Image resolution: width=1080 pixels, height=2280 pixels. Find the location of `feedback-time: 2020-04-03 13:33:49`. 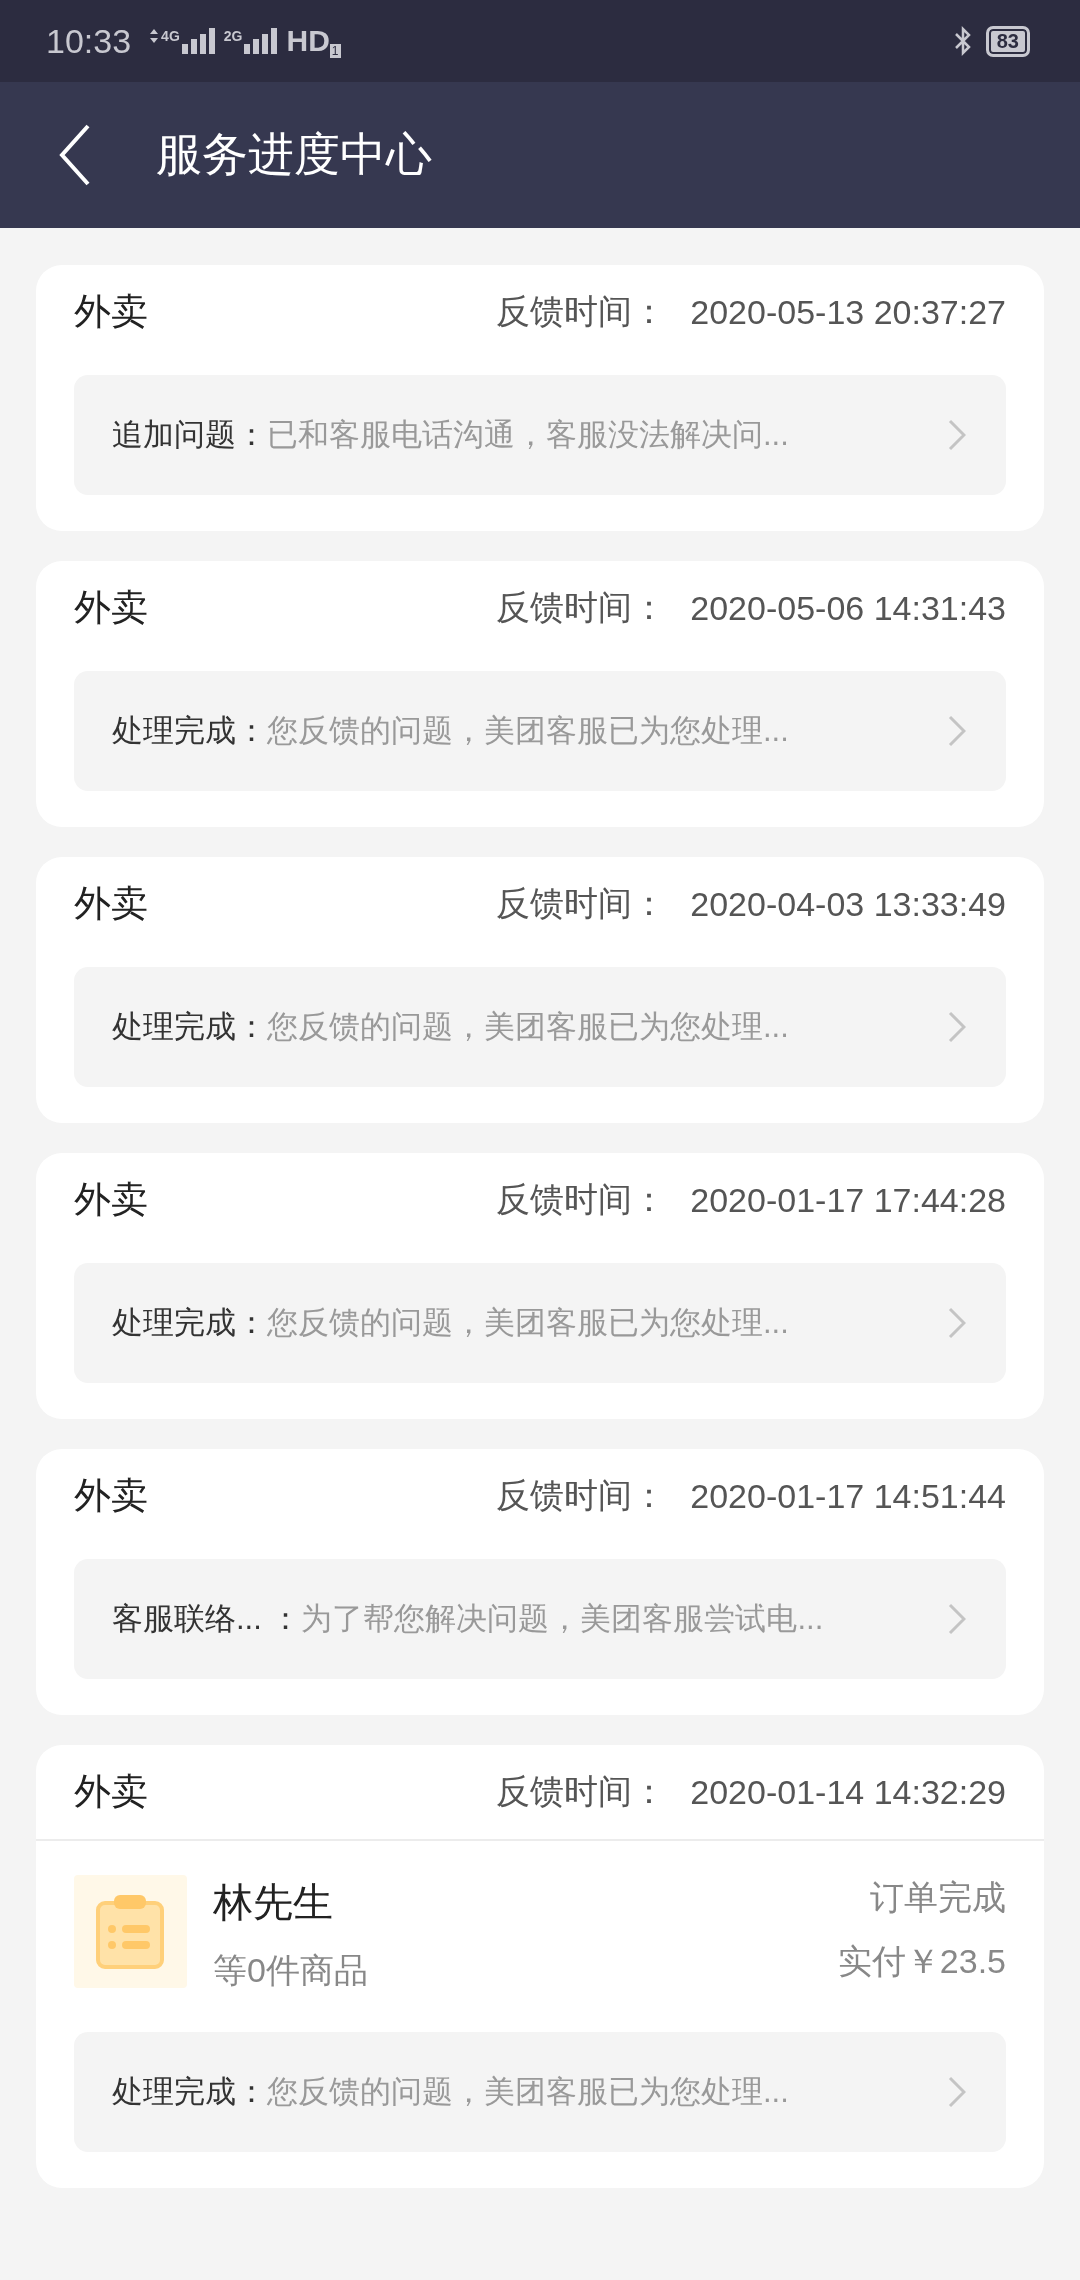

feedback-time: 2020-04-03 13:33:49 is located at coordinates (848, 904).